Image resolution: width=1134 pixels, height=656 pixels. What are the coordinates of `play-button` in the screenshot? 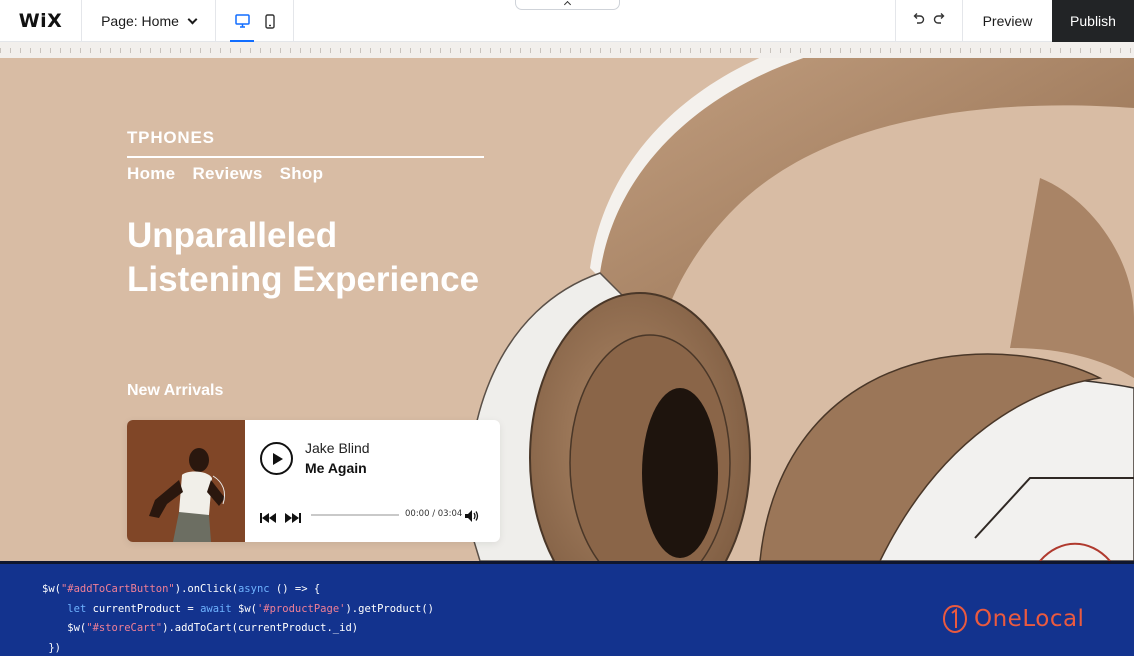 It's located at (276, 458).